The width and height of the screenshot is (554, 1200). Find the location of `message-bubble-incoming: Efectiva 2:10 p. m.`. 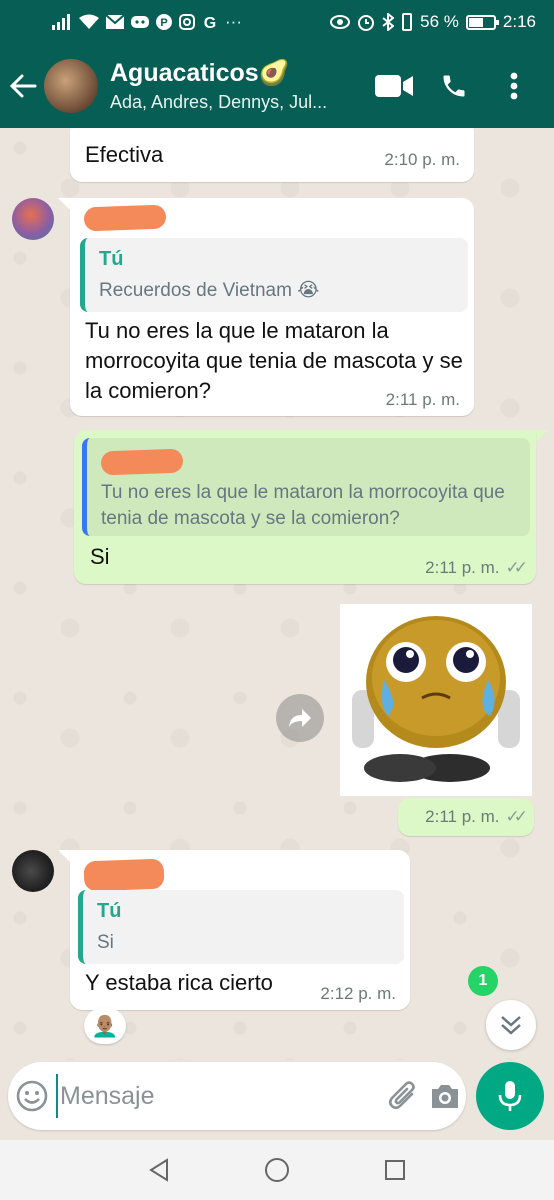

message-bubble-incoming: Efectiva 2:10 p. m. is located at coordinates (272, 155).